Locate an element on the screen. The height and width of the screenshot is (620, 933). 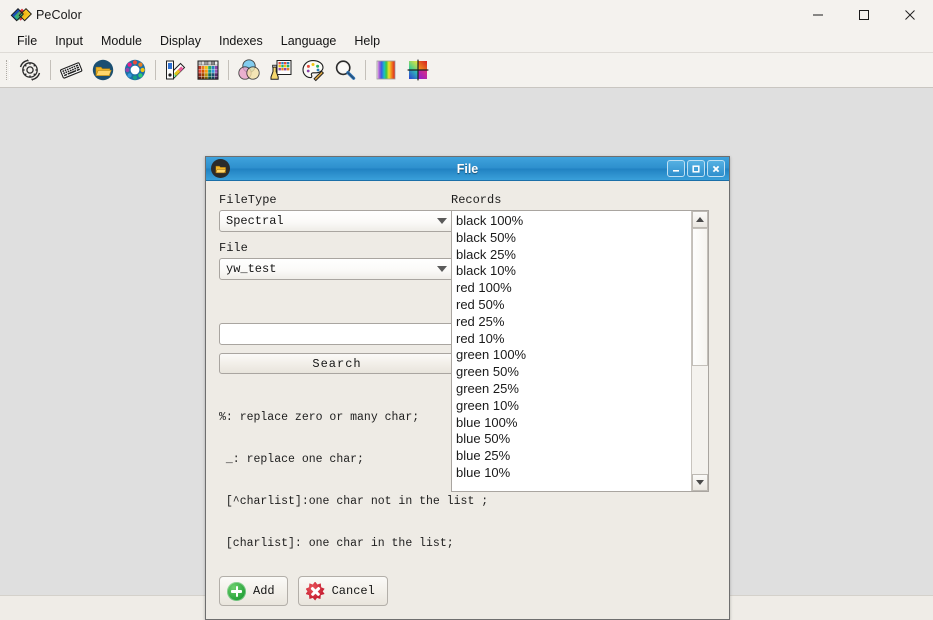
close-button is located at coordinates (910, 14).